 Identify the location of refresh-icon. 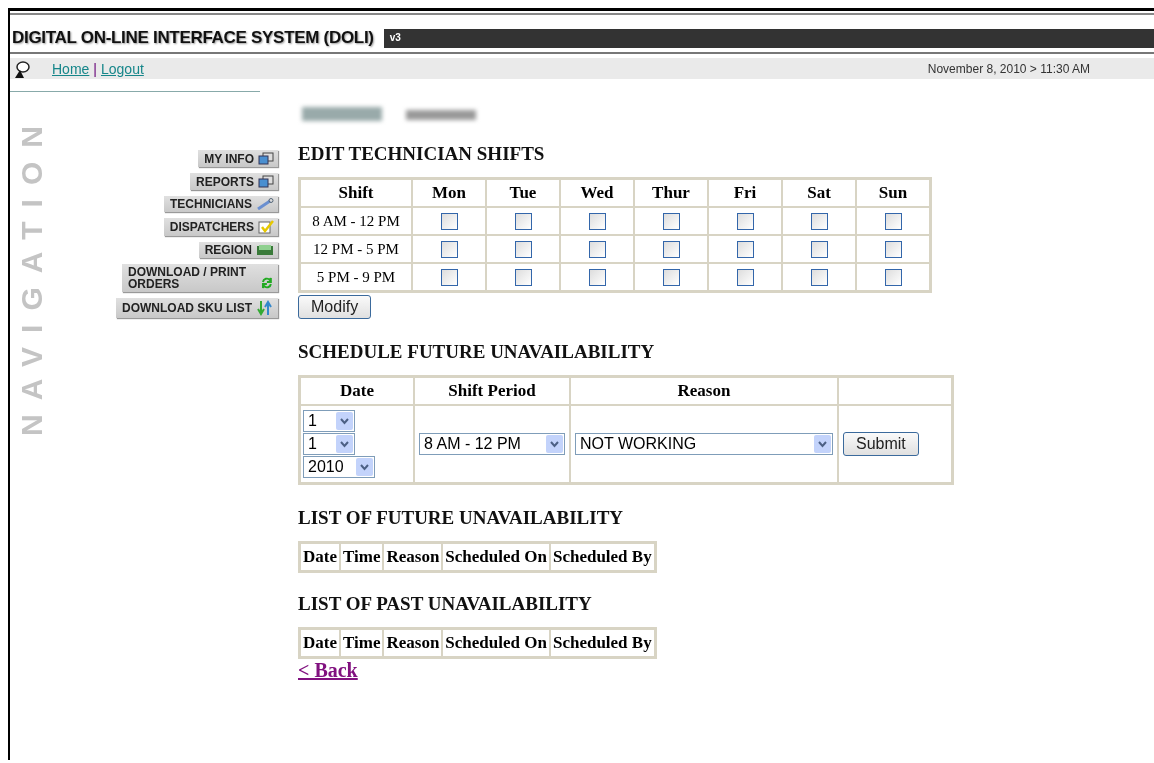
(267, 283).